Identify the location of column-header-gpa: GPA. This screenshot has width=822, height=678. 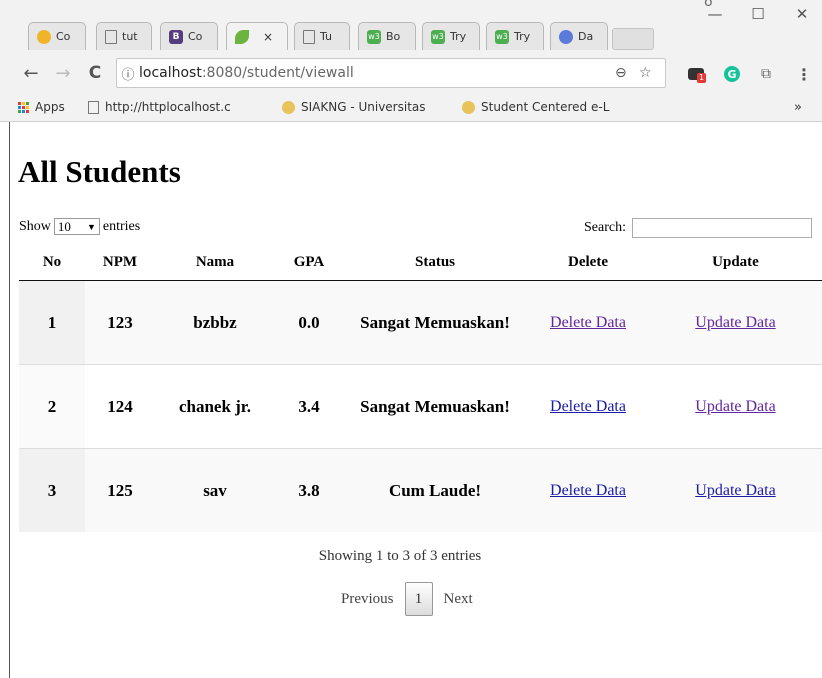
(309, 262).